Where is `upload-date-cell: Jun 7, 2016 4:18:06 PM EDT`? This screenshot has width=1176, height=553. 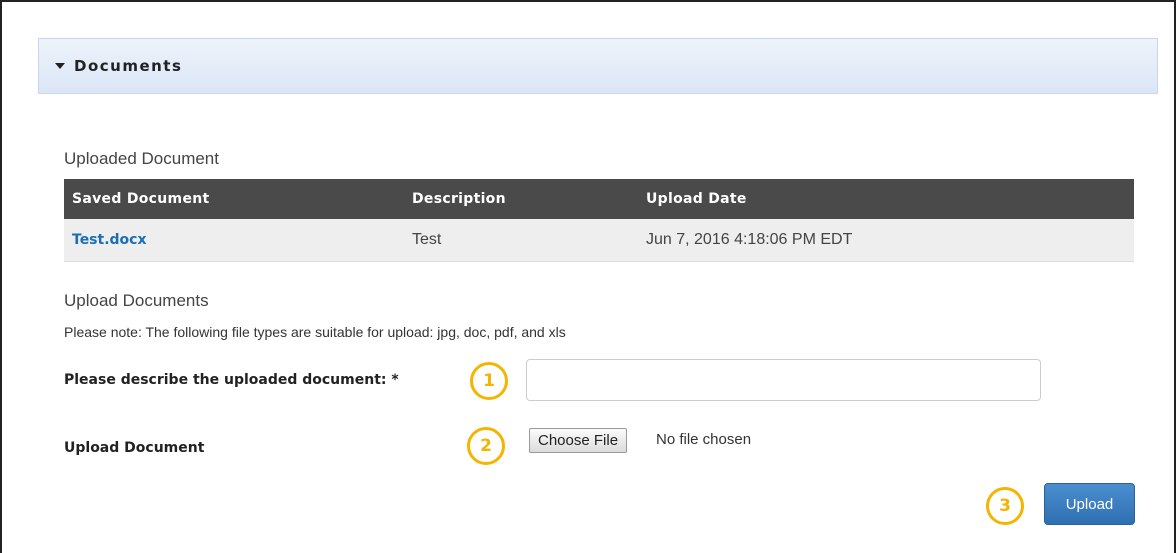
upload-date-cell: Jun 7, 2016 4:18:06 PM EDT is located at coordinates (886, 240).